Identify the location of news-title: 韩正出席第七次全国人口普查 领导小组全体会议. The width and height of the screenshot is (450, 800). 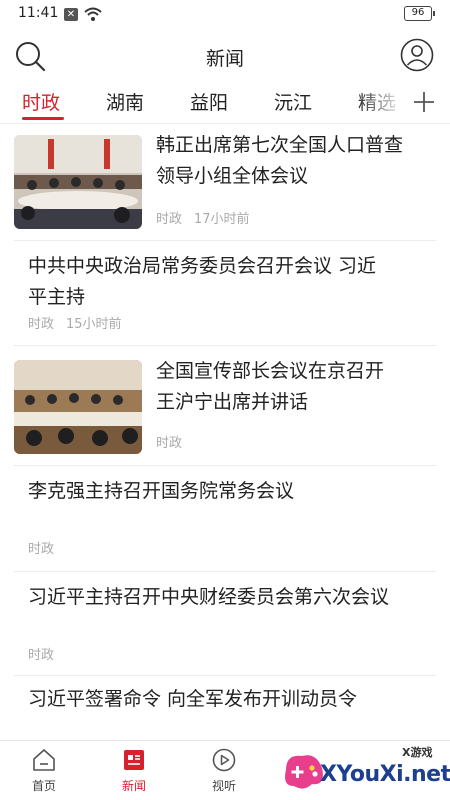
(280, 160).